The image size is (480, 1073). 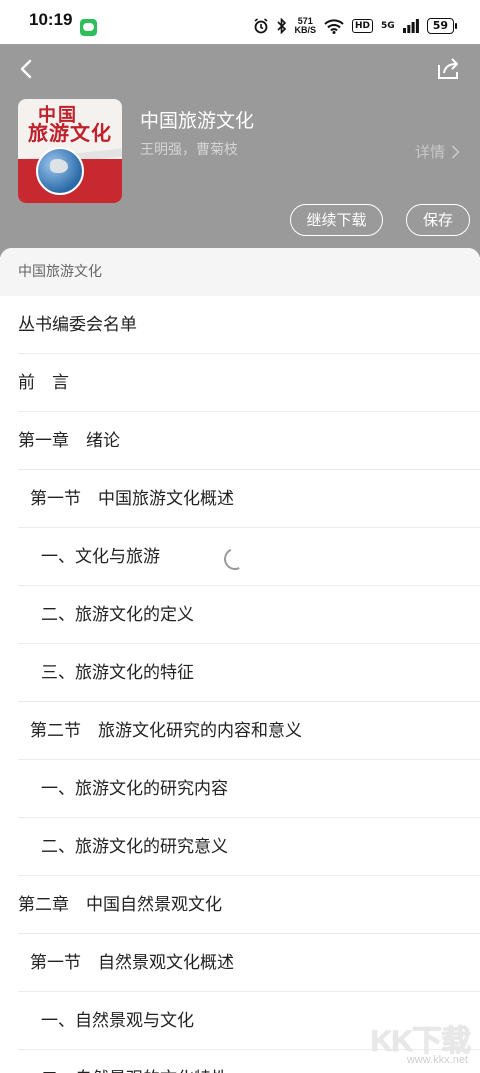 I want to click on book-title: 中国旅游文化, so click(x=197, y=121).